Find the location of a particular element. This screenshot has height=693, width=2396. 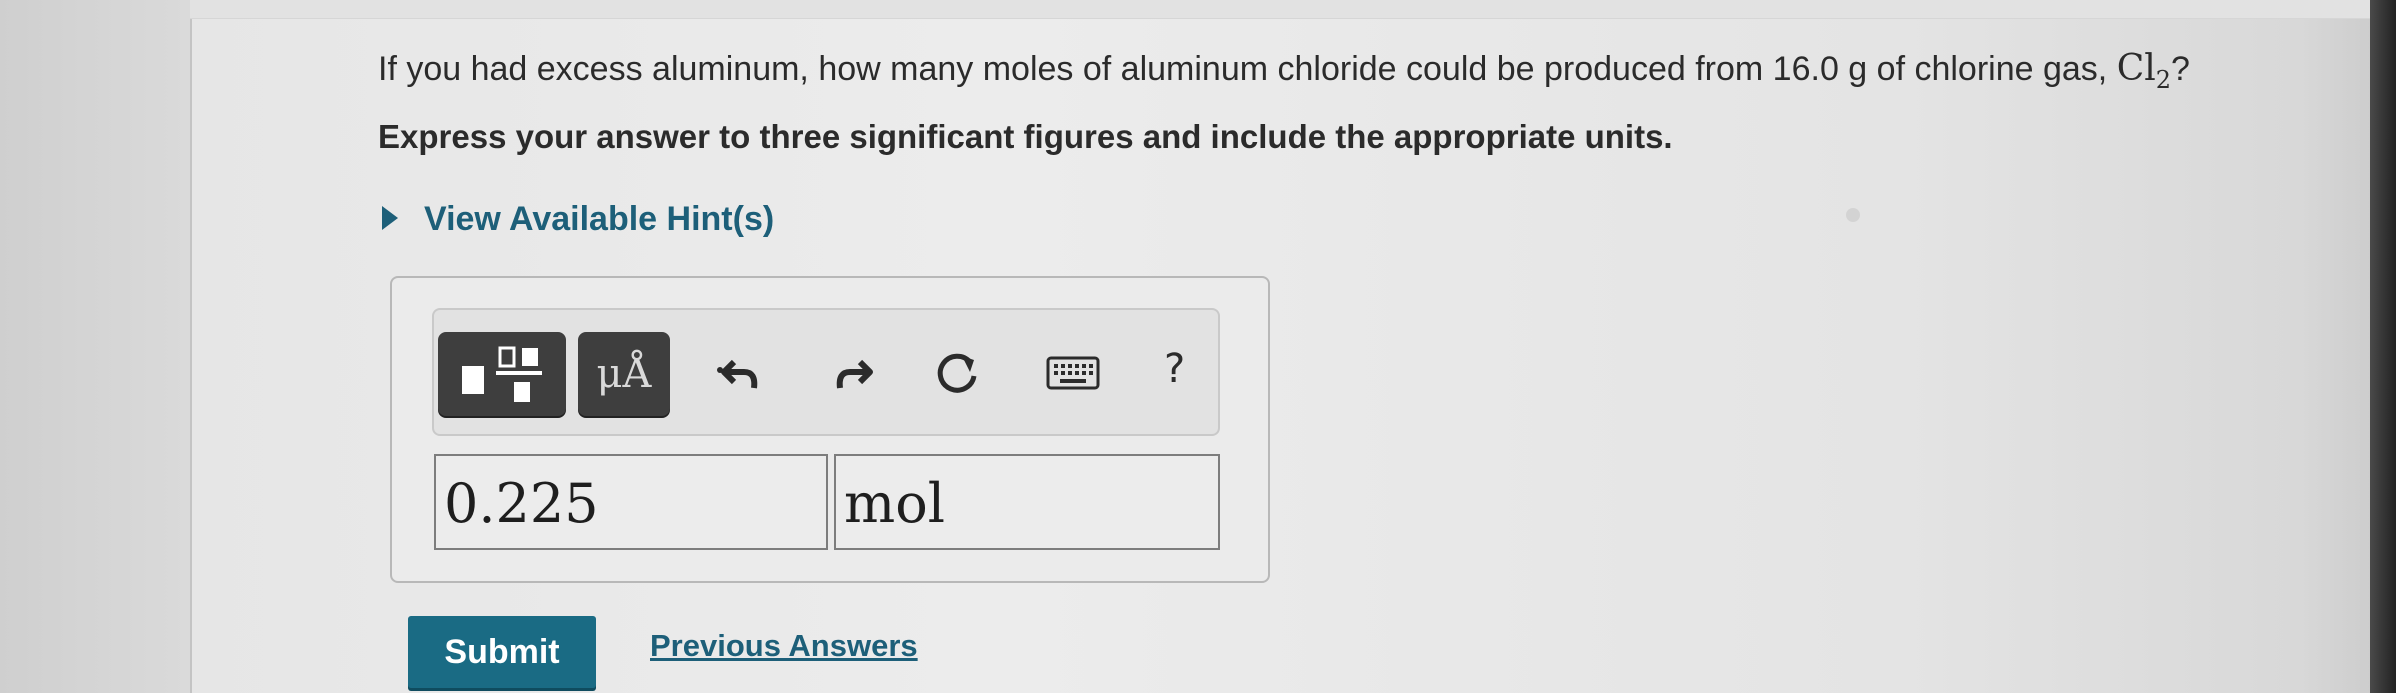

templates-icon is located at coordinates (502, 374).